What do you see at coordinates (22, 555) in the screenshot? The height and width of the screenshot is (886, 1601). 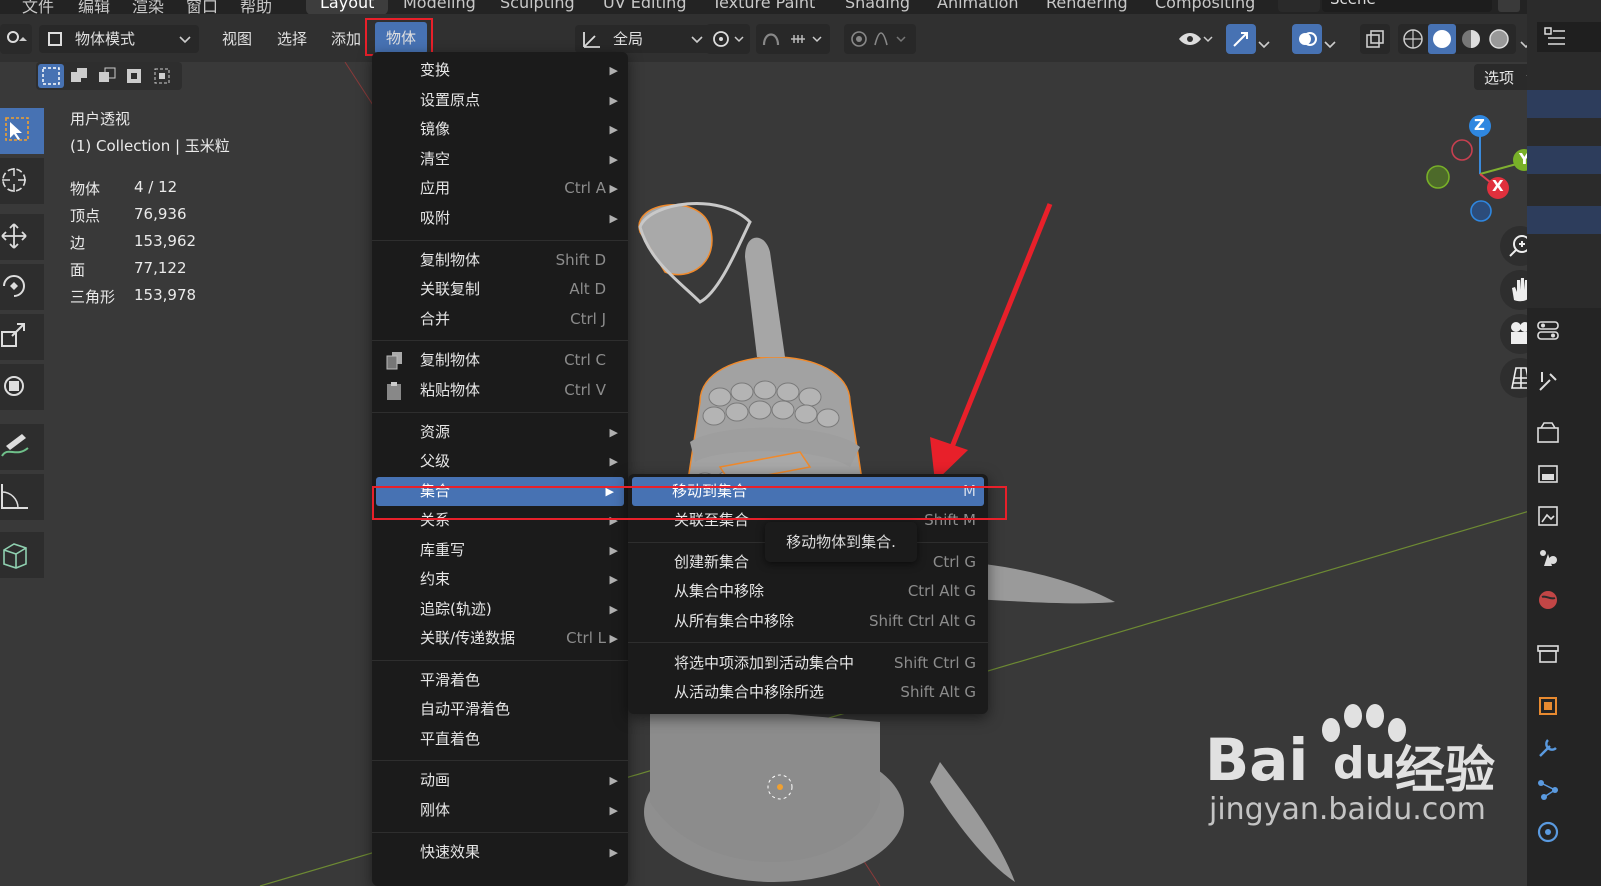 I see `add-cube-tool` at bounding box center [22, 555].